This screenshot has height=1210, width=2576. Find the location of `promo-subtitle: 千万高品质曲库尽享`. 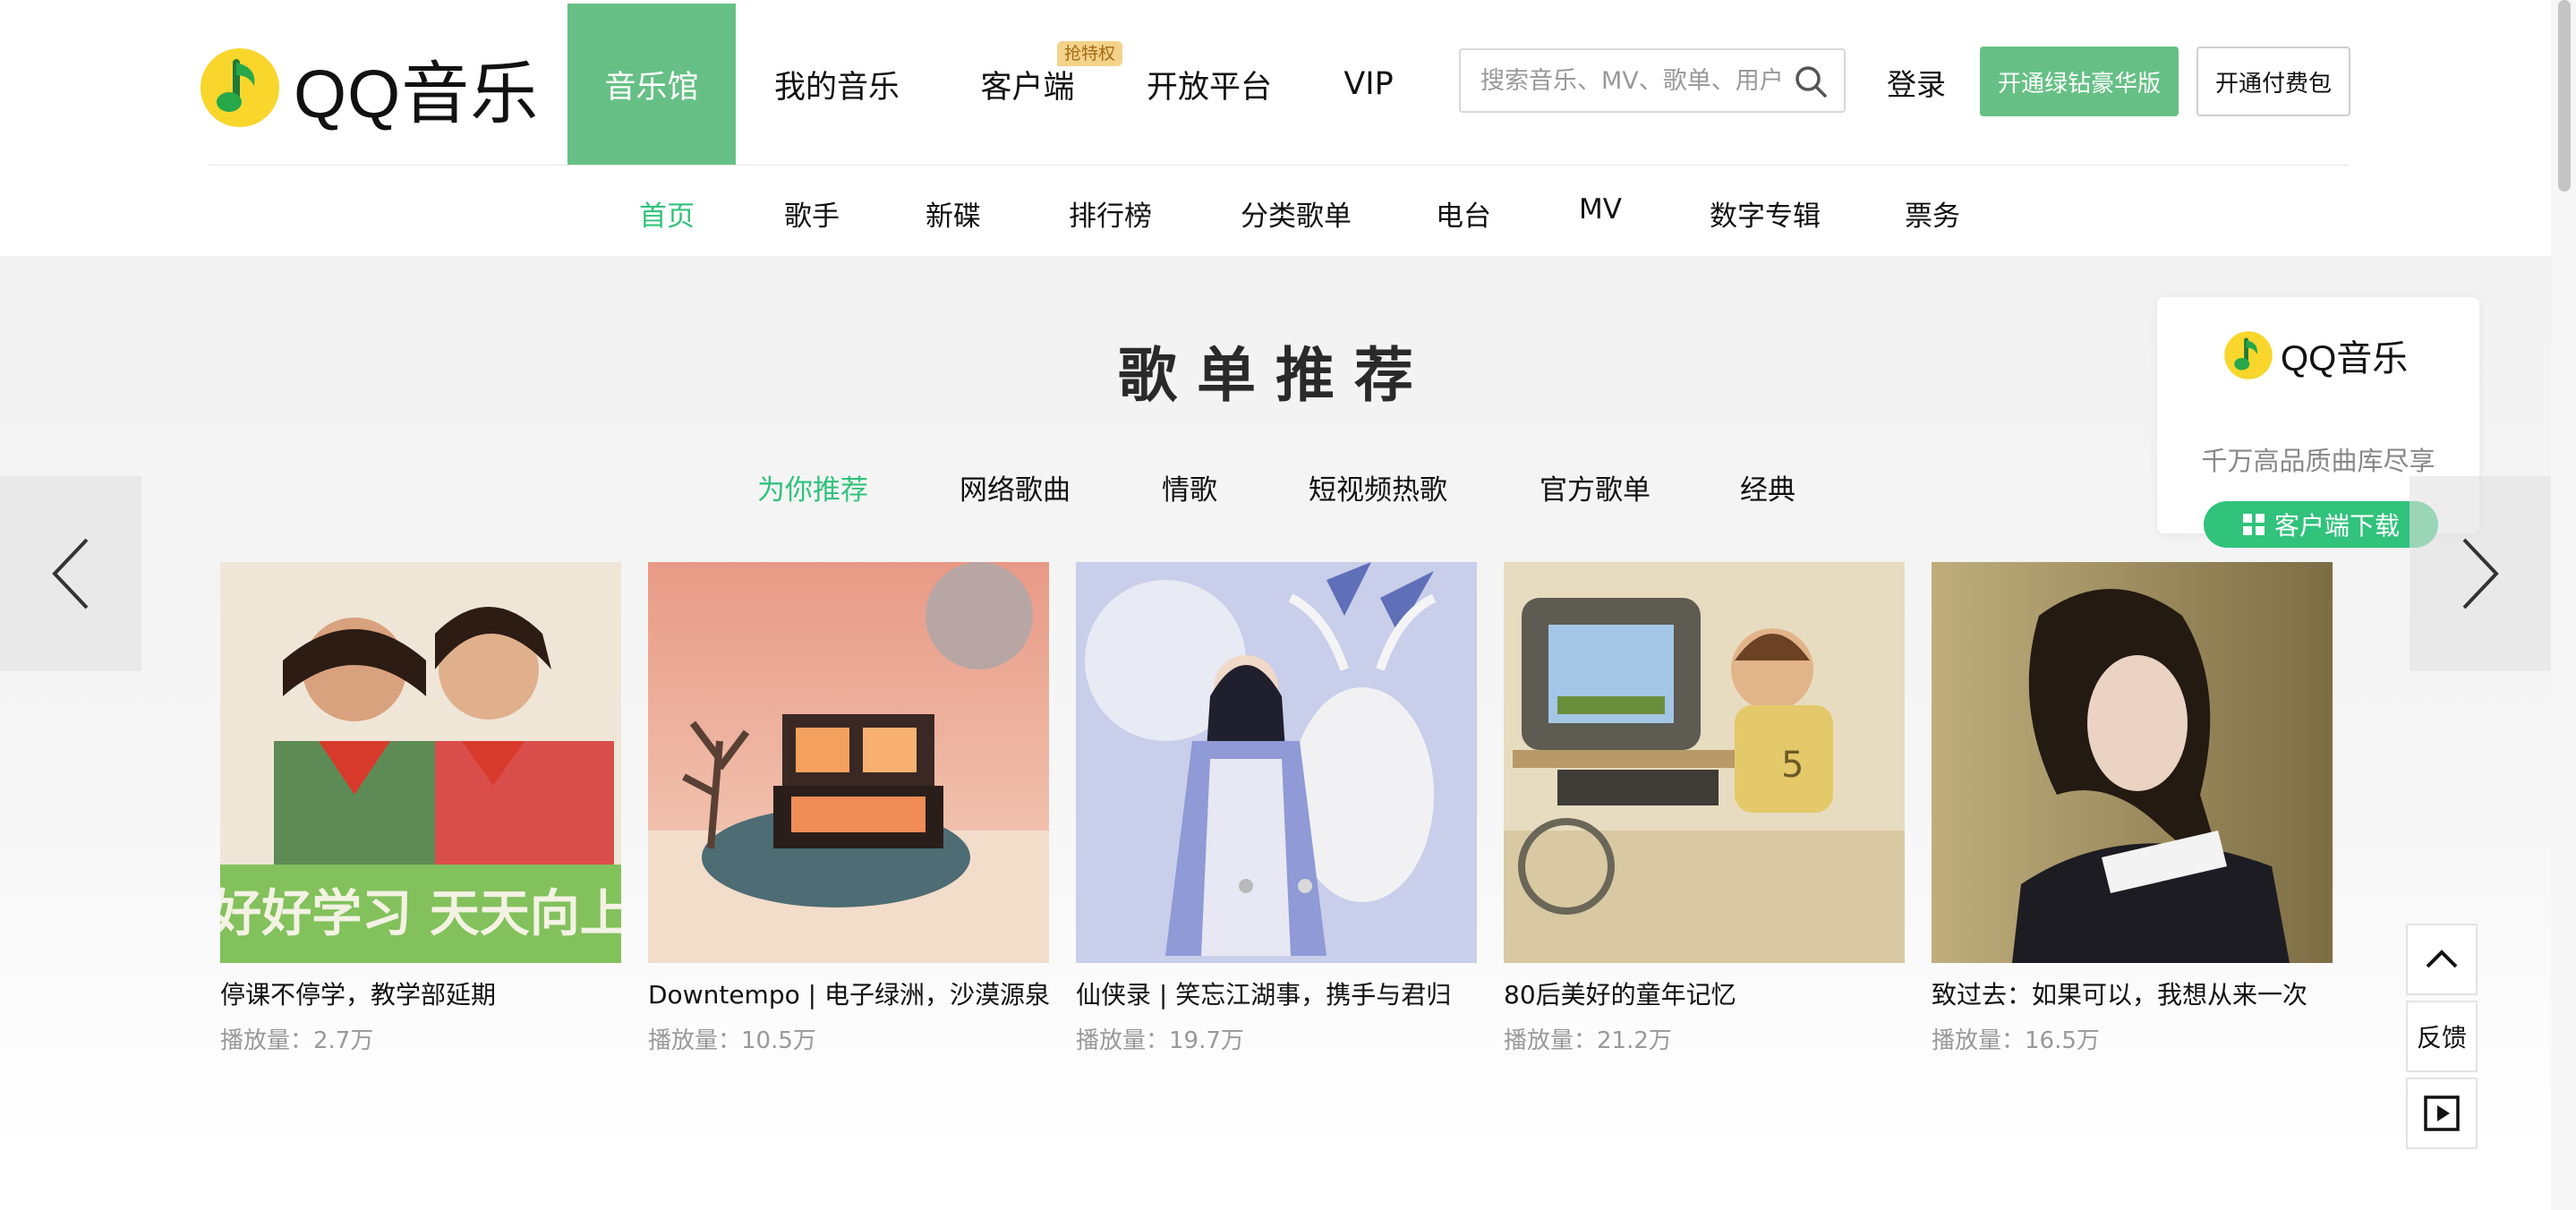

promo-subtitle: 千万高品质曲库尽享 is located at coordinates (2318, 461).